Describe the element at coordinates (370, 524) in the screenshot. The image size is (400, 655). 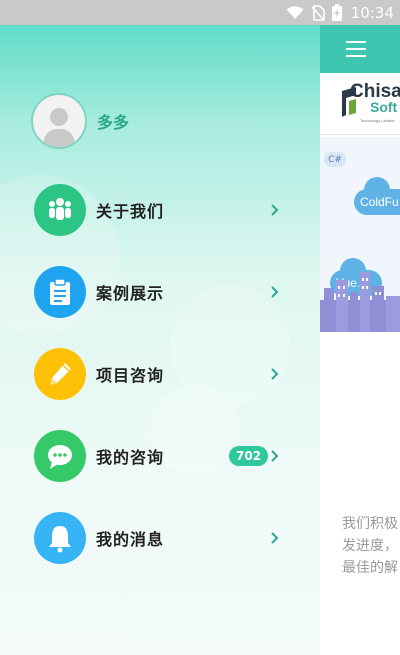
I see `intro-text-line: 我们积极` at that location.